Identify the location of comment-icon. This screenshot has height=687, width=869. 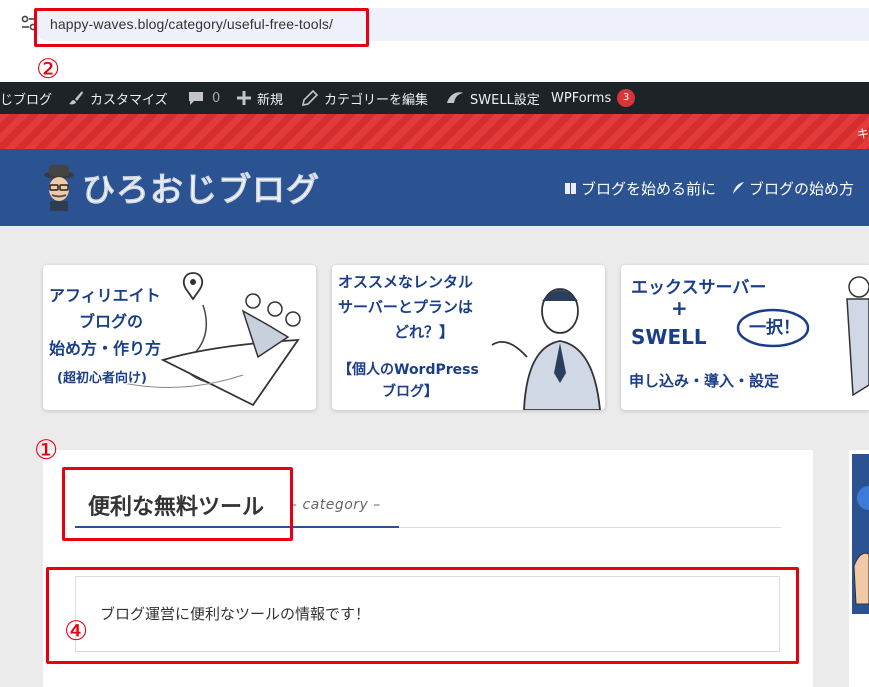
(196, 98).